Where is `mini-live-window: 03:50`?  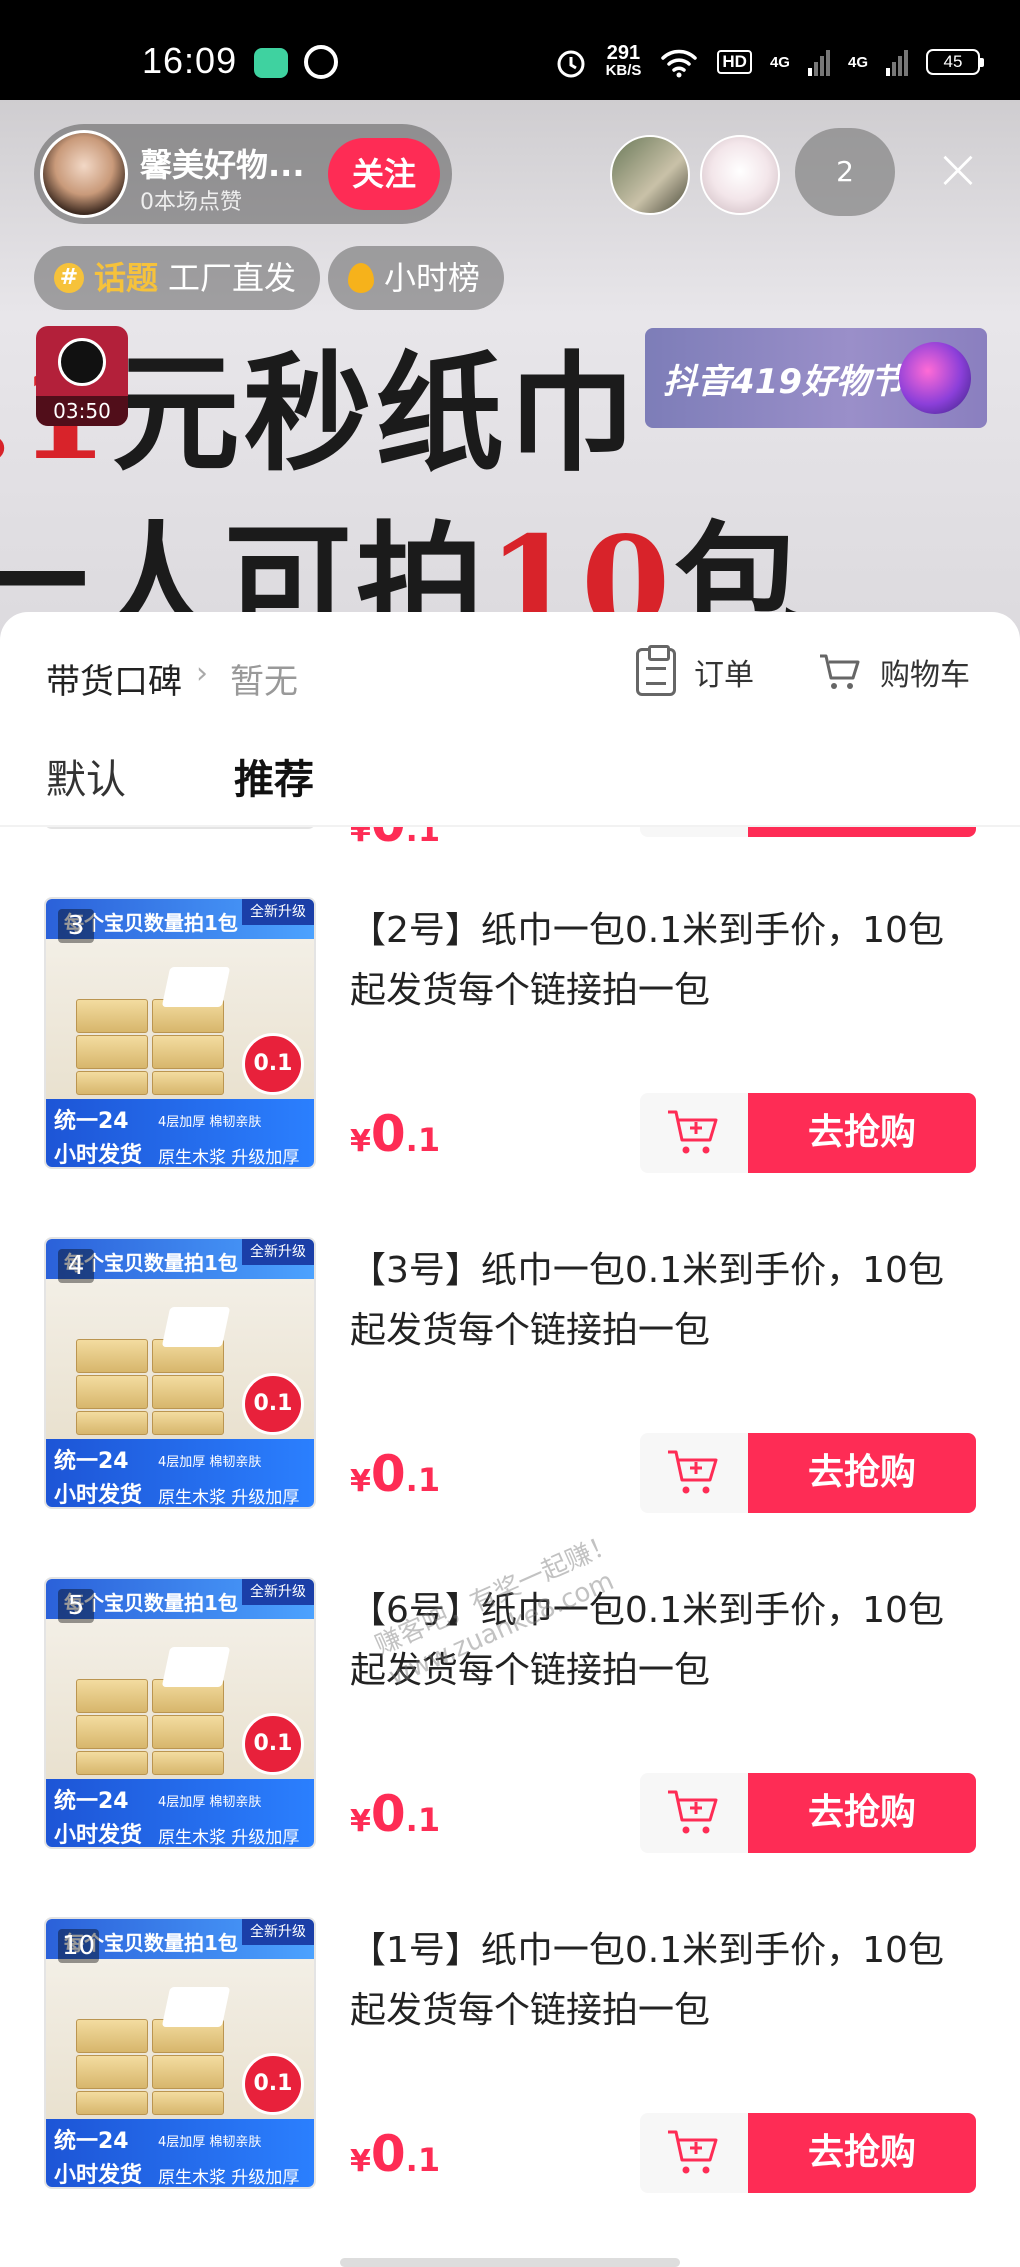 mini-live-window: 03:50 is located at coordinates (82, 376).